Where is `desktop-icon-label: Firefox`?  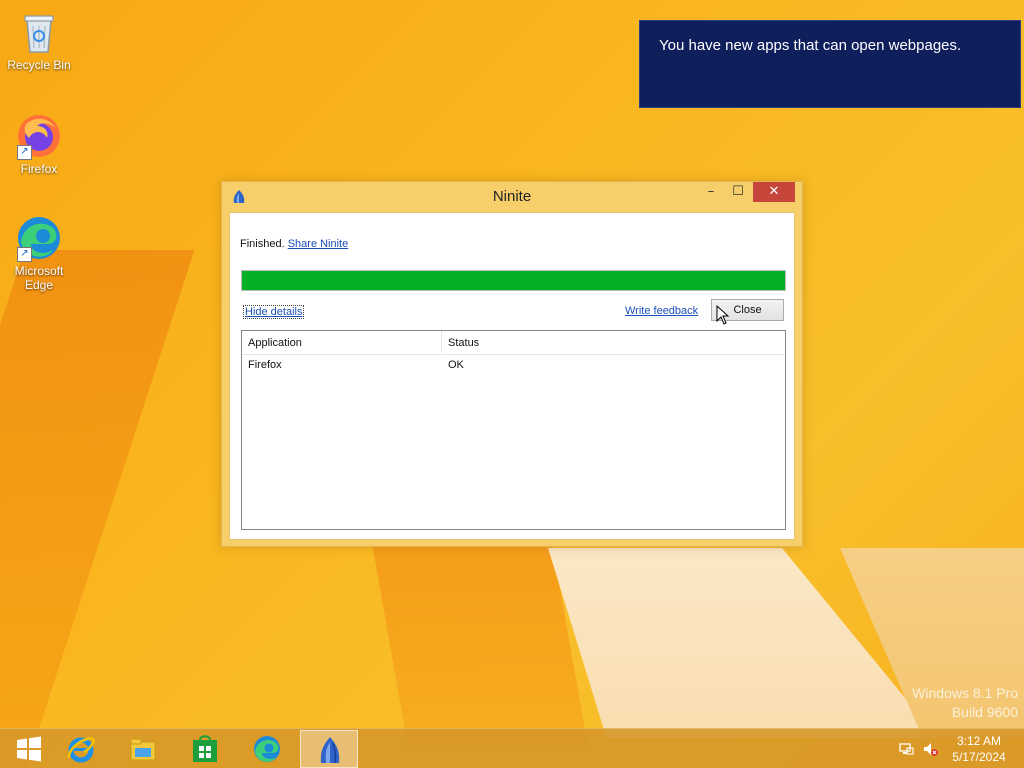
desktop-icon-label: Firefox is located at coordinates (39, 169).